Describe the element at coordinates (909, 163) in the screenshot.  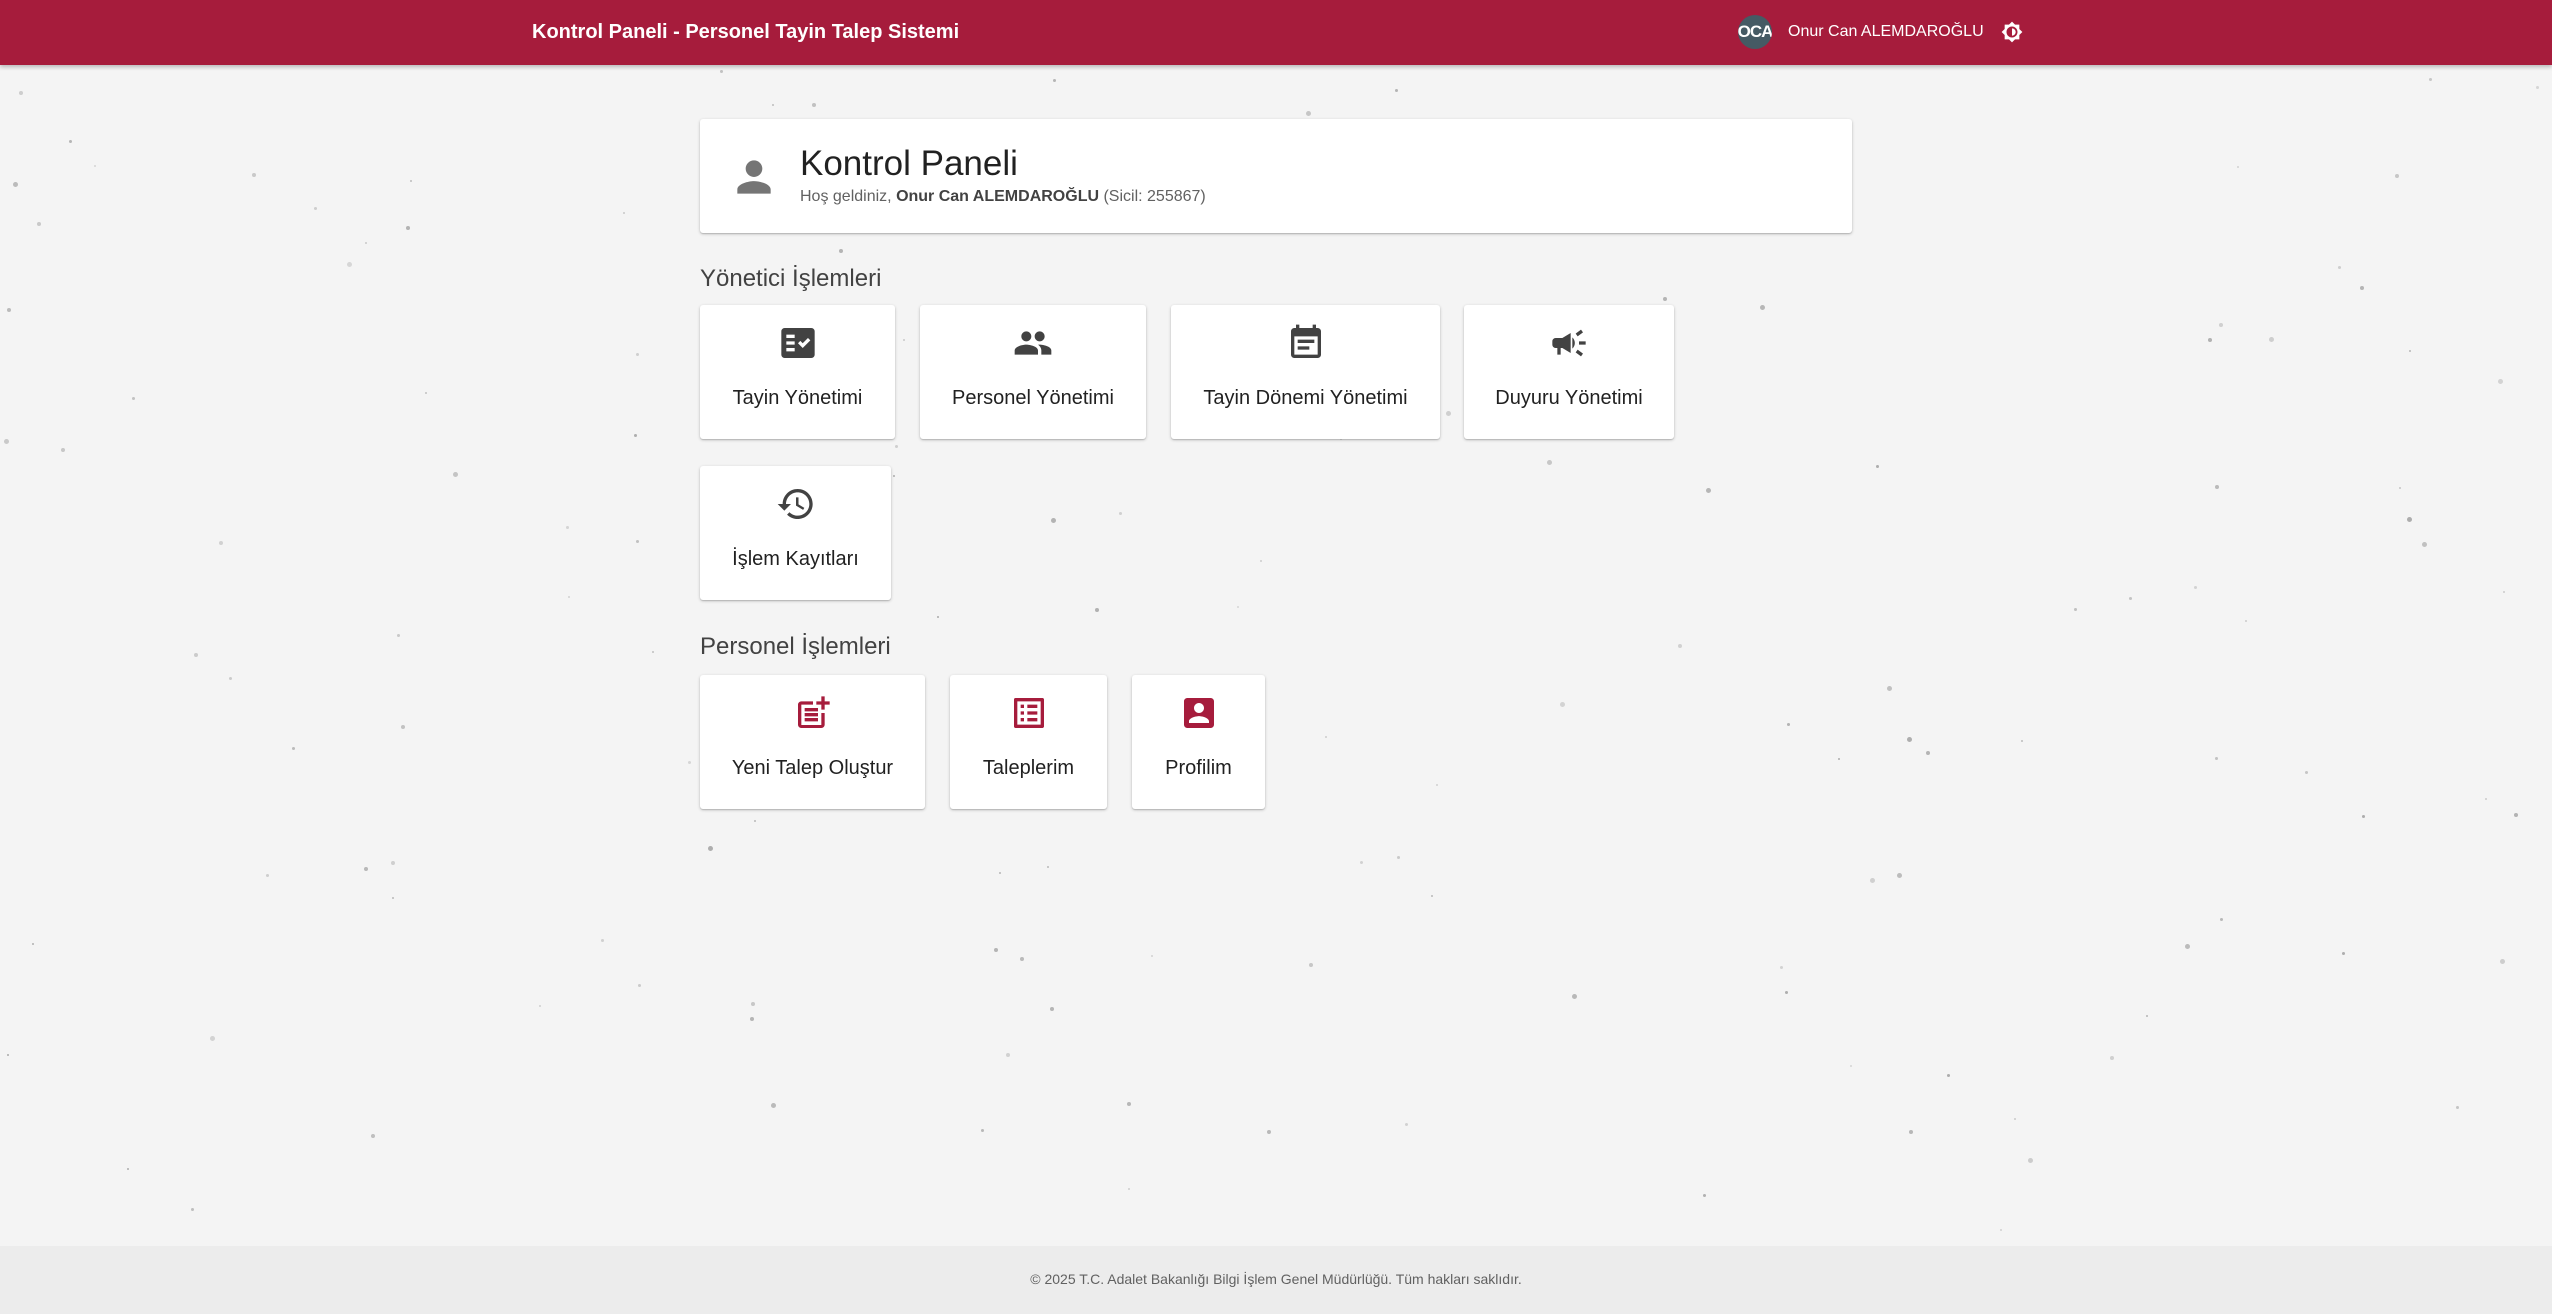
I see `page-title: Kontrol Paneli` at that location.